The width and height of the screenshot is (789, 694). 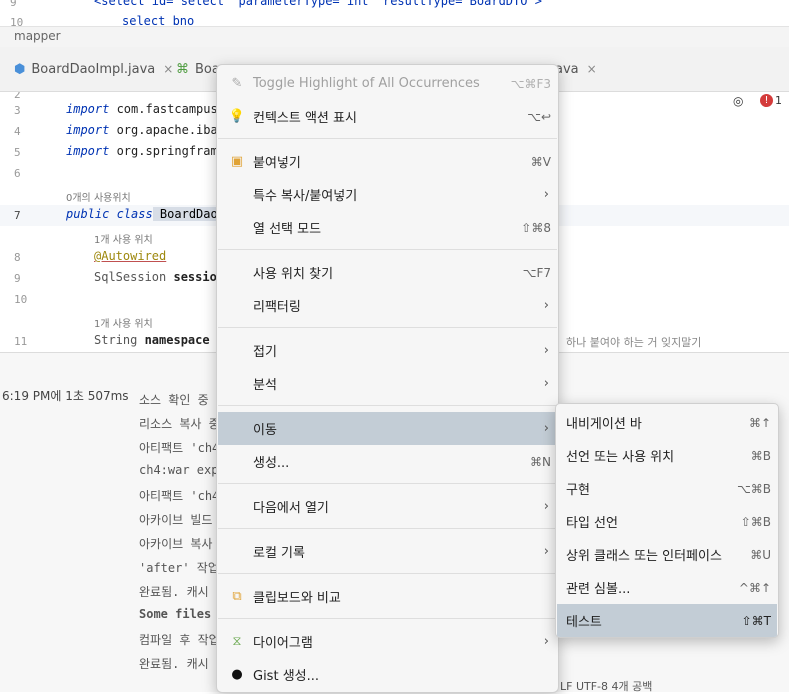 I want to click on menu-item-special-paste: 특수 복사/붙여넣기 ›, so click(x=387, y=194).